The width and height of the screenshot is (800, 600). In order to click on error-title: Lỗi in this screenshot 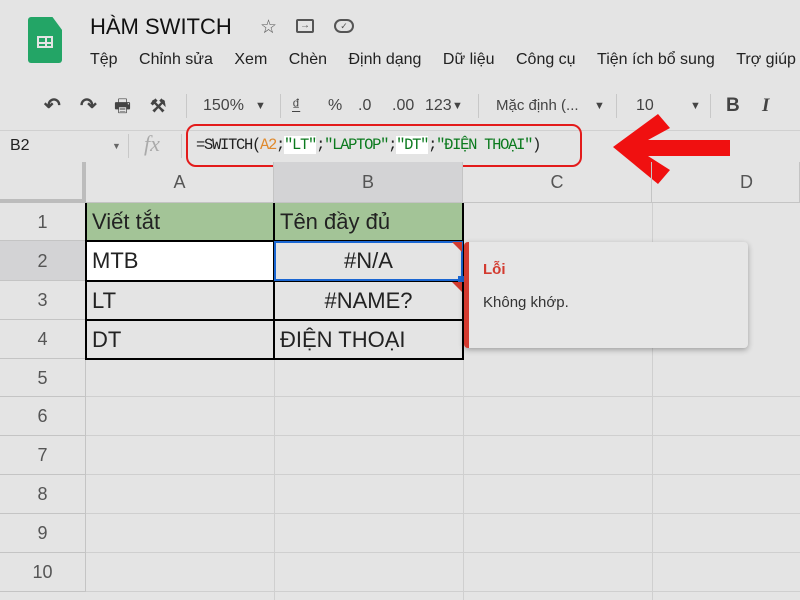, I will do `click(494, 269)`.